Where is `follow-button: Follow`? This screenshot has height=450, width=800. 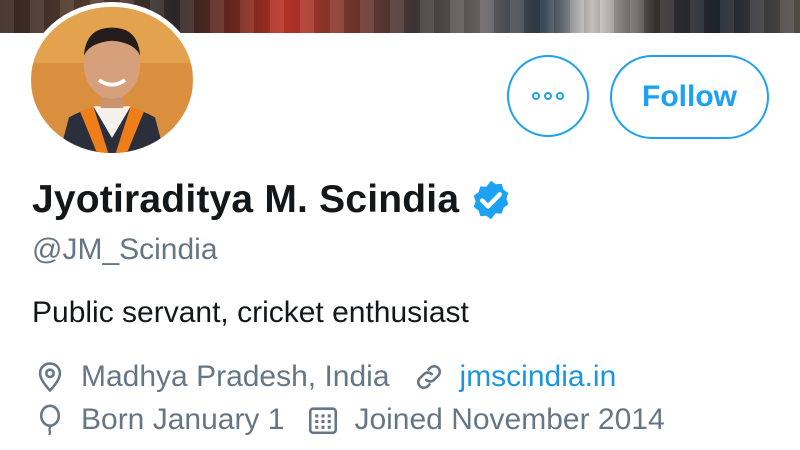
follow-button: Follow is located at coordinates (689, 97).